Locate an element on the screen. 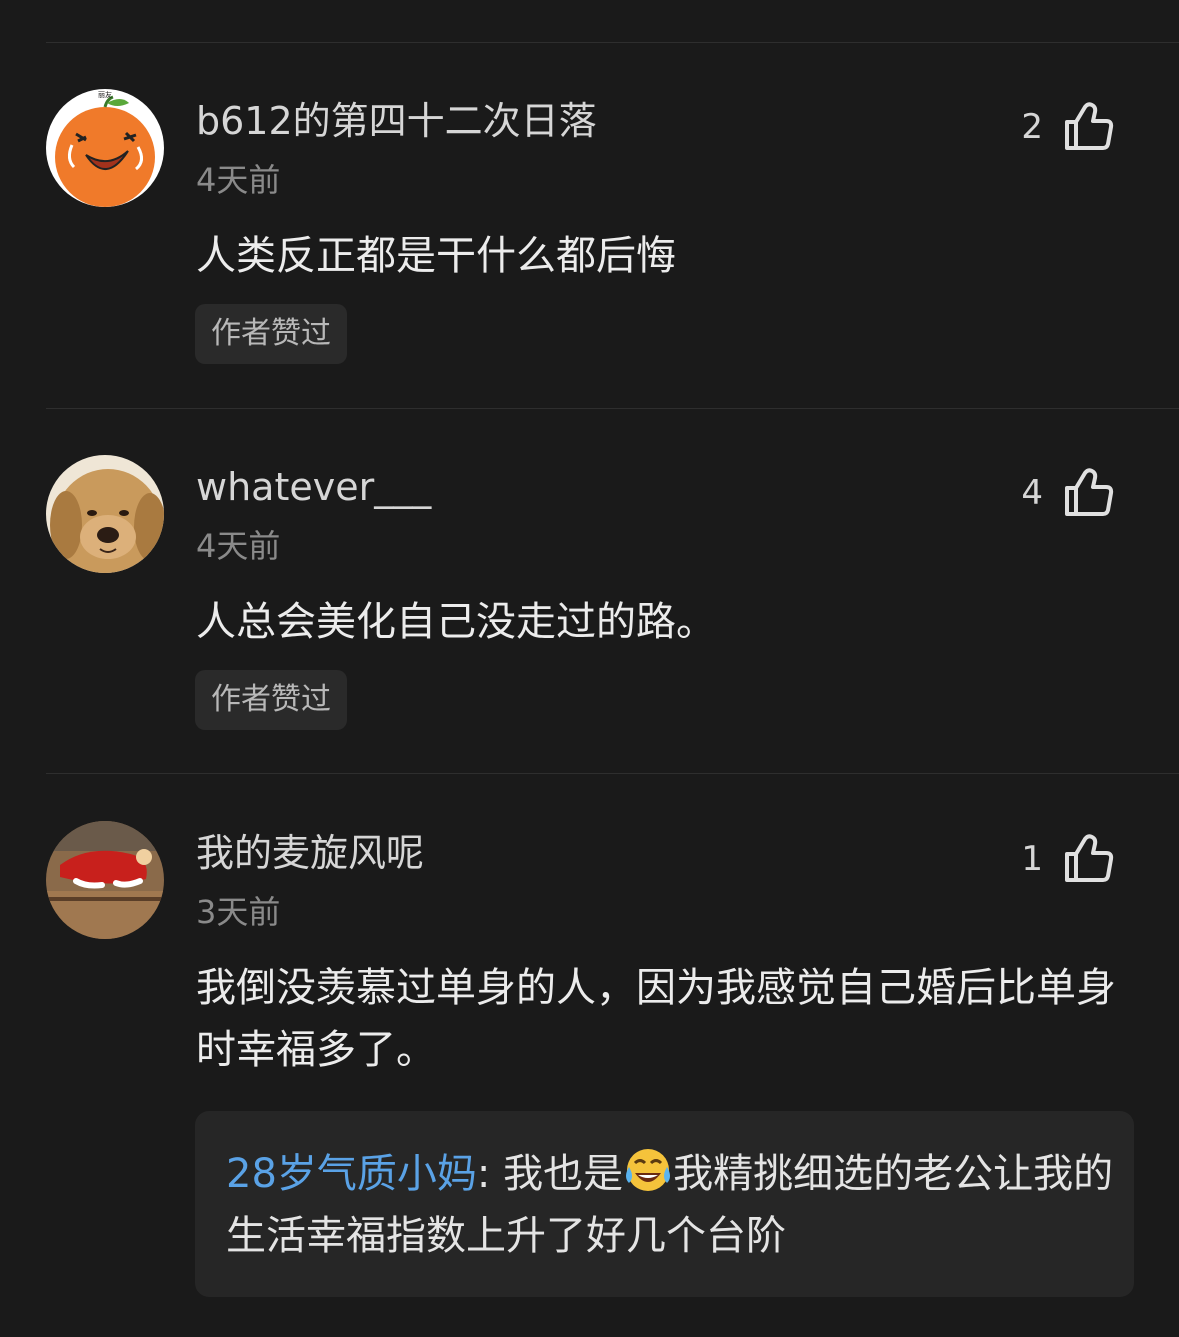 The width and height of the screenshot is (1179, 1337). comment-time: 3天前 is located at coordinates (238, 912).